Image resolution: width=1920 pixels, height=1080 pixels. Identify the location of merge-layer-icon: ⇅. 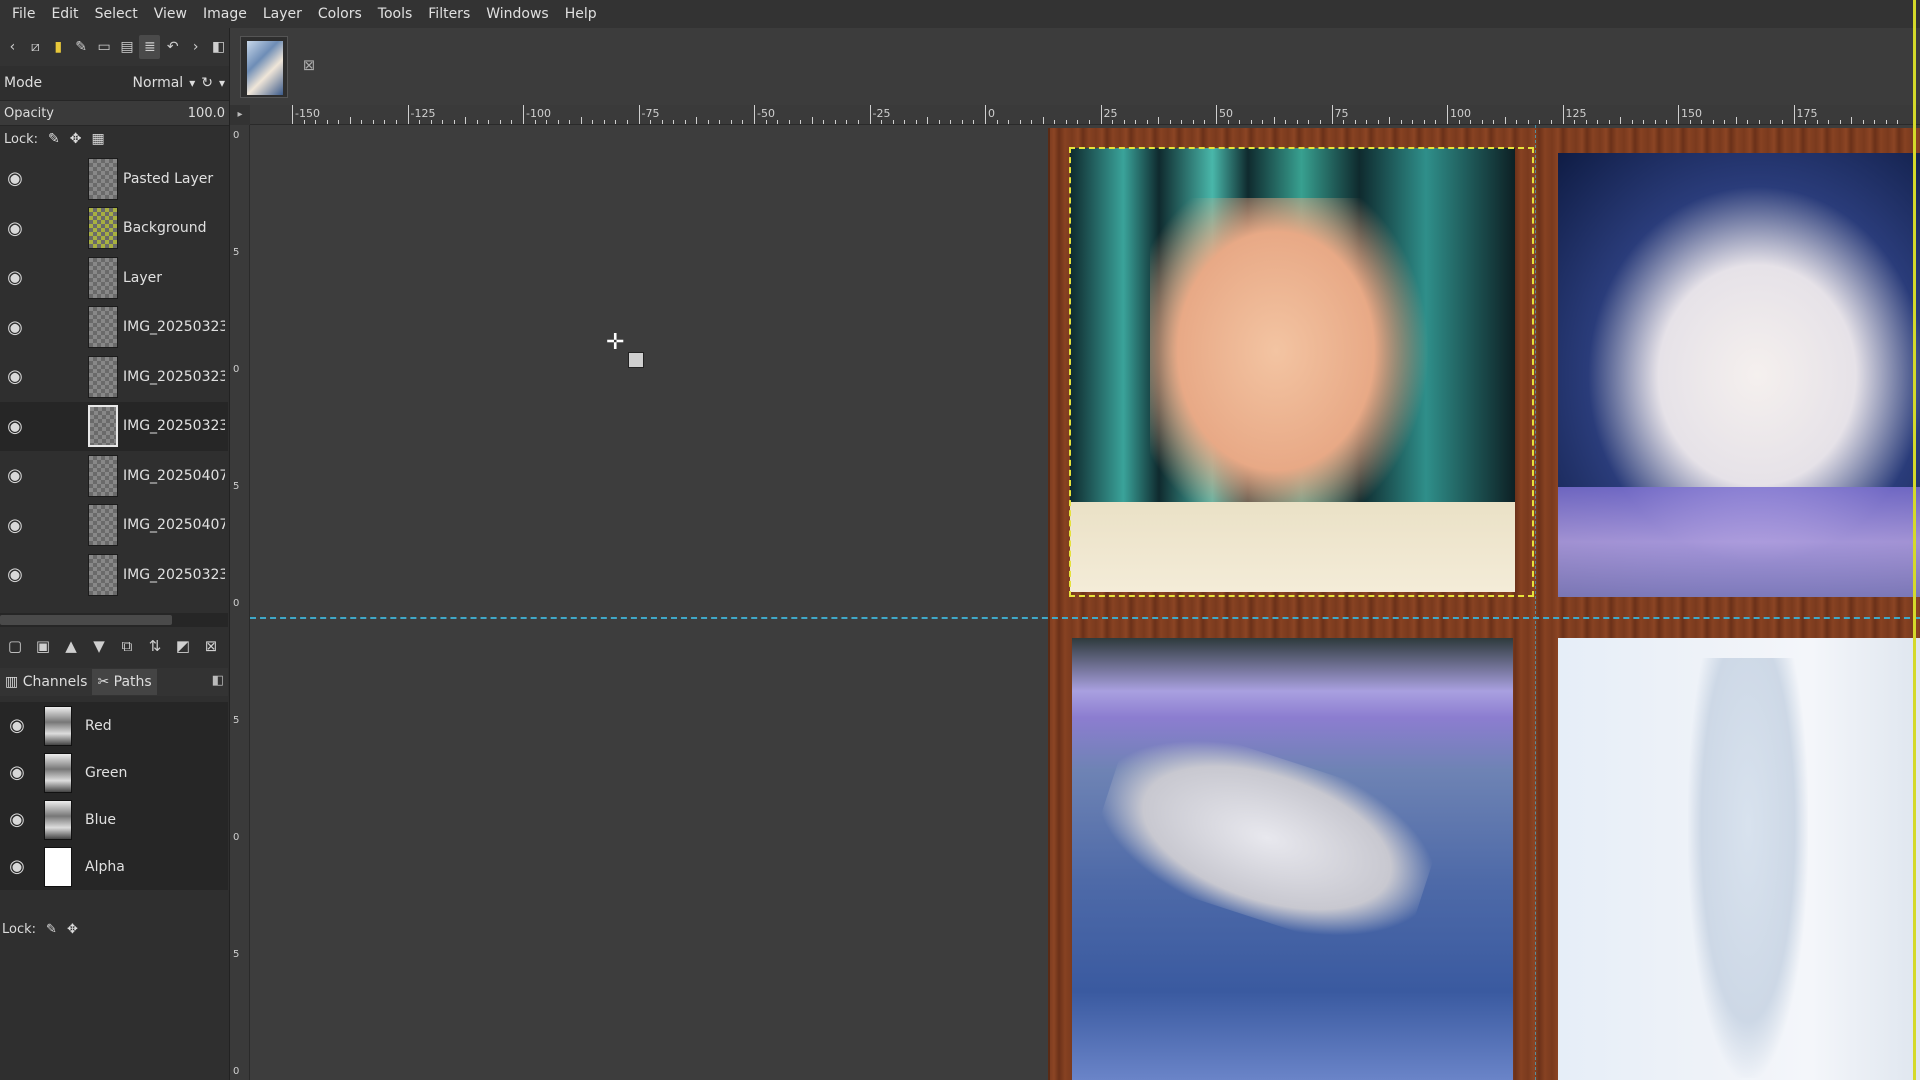
(155, 646).